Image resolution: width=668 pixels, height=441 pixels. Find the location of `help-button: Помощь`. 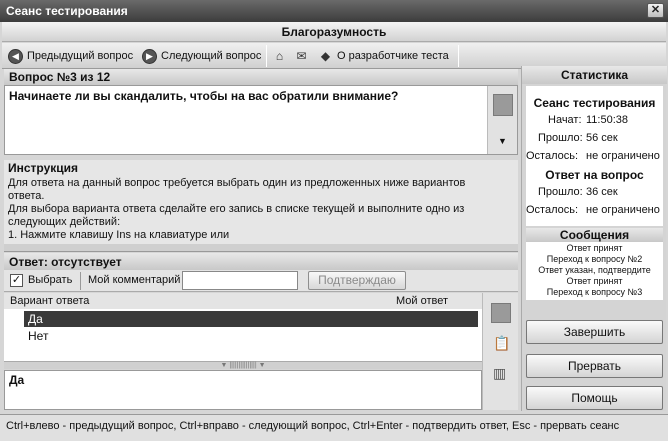

help-button: Помощь is located at coordinates (594, 398).